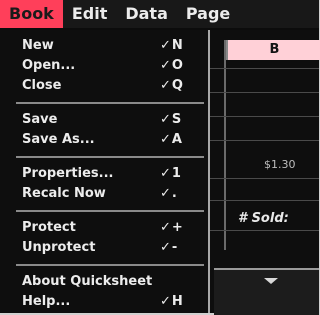 The image size is (320, 315). Describe the element at coordinates (103, 86) in the screenshot. I see `menu-item-close: Close ✓Q` at that location.